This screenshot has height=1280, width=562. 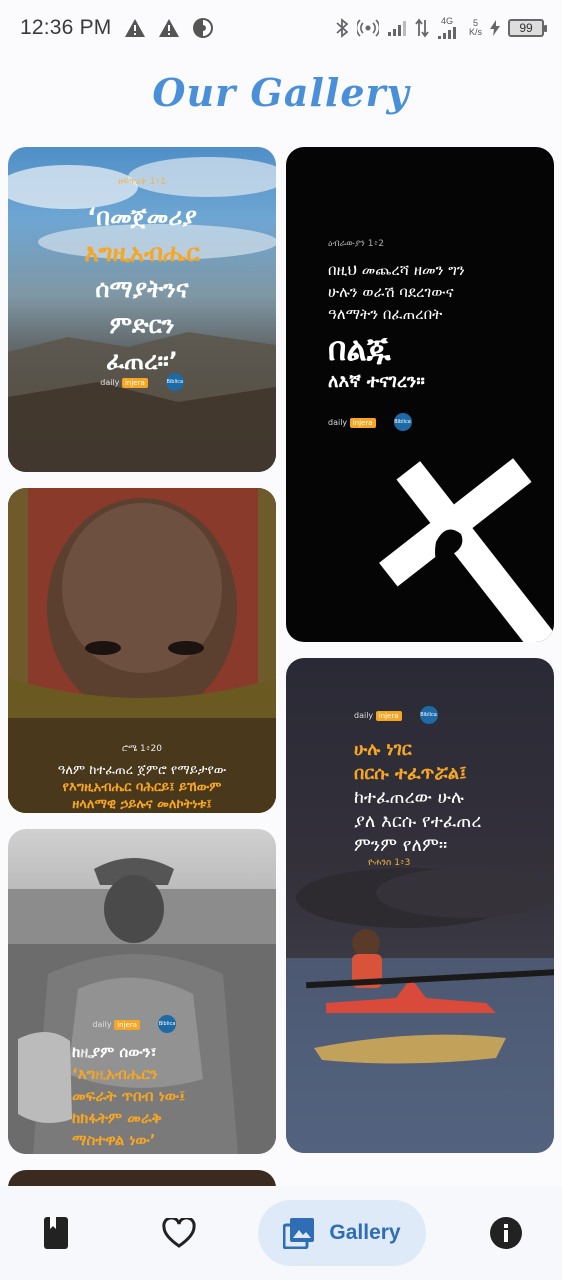 I want to click on nav-info-button, so click(x=506, y=1233).